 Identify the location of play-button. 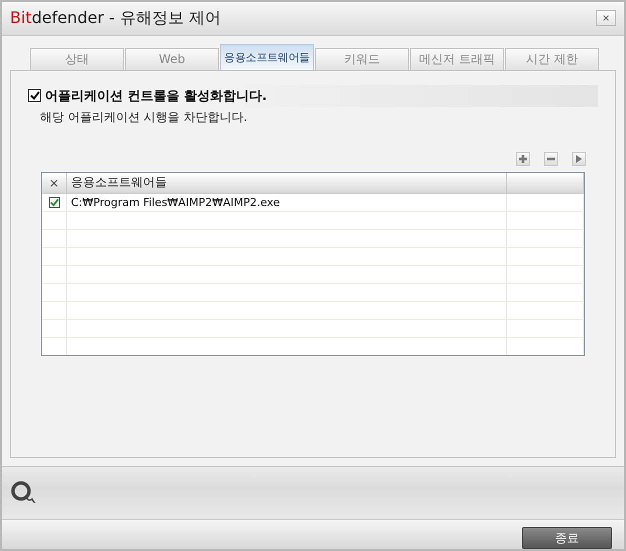
(579, 159).